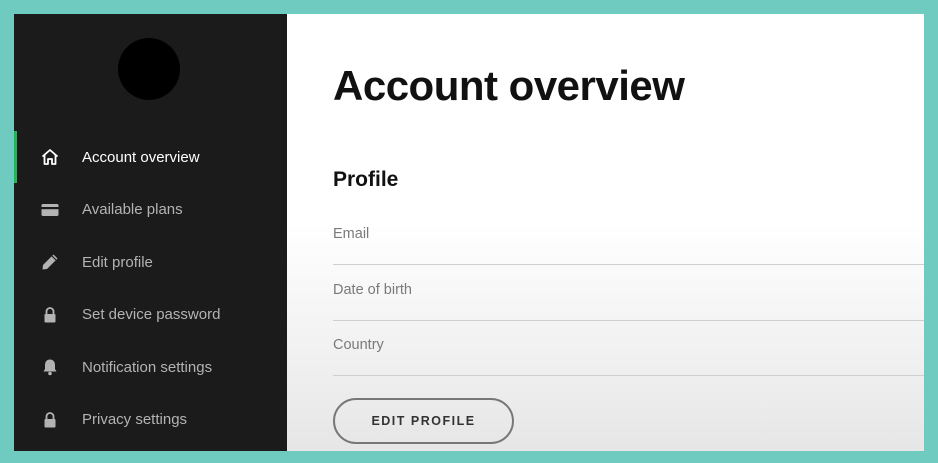 The height and width of the screenshot is (463, 938). What do you see at coordinates (50, 157) in the screenshot?
I see `home-icon` at bounding box center [50, 157].